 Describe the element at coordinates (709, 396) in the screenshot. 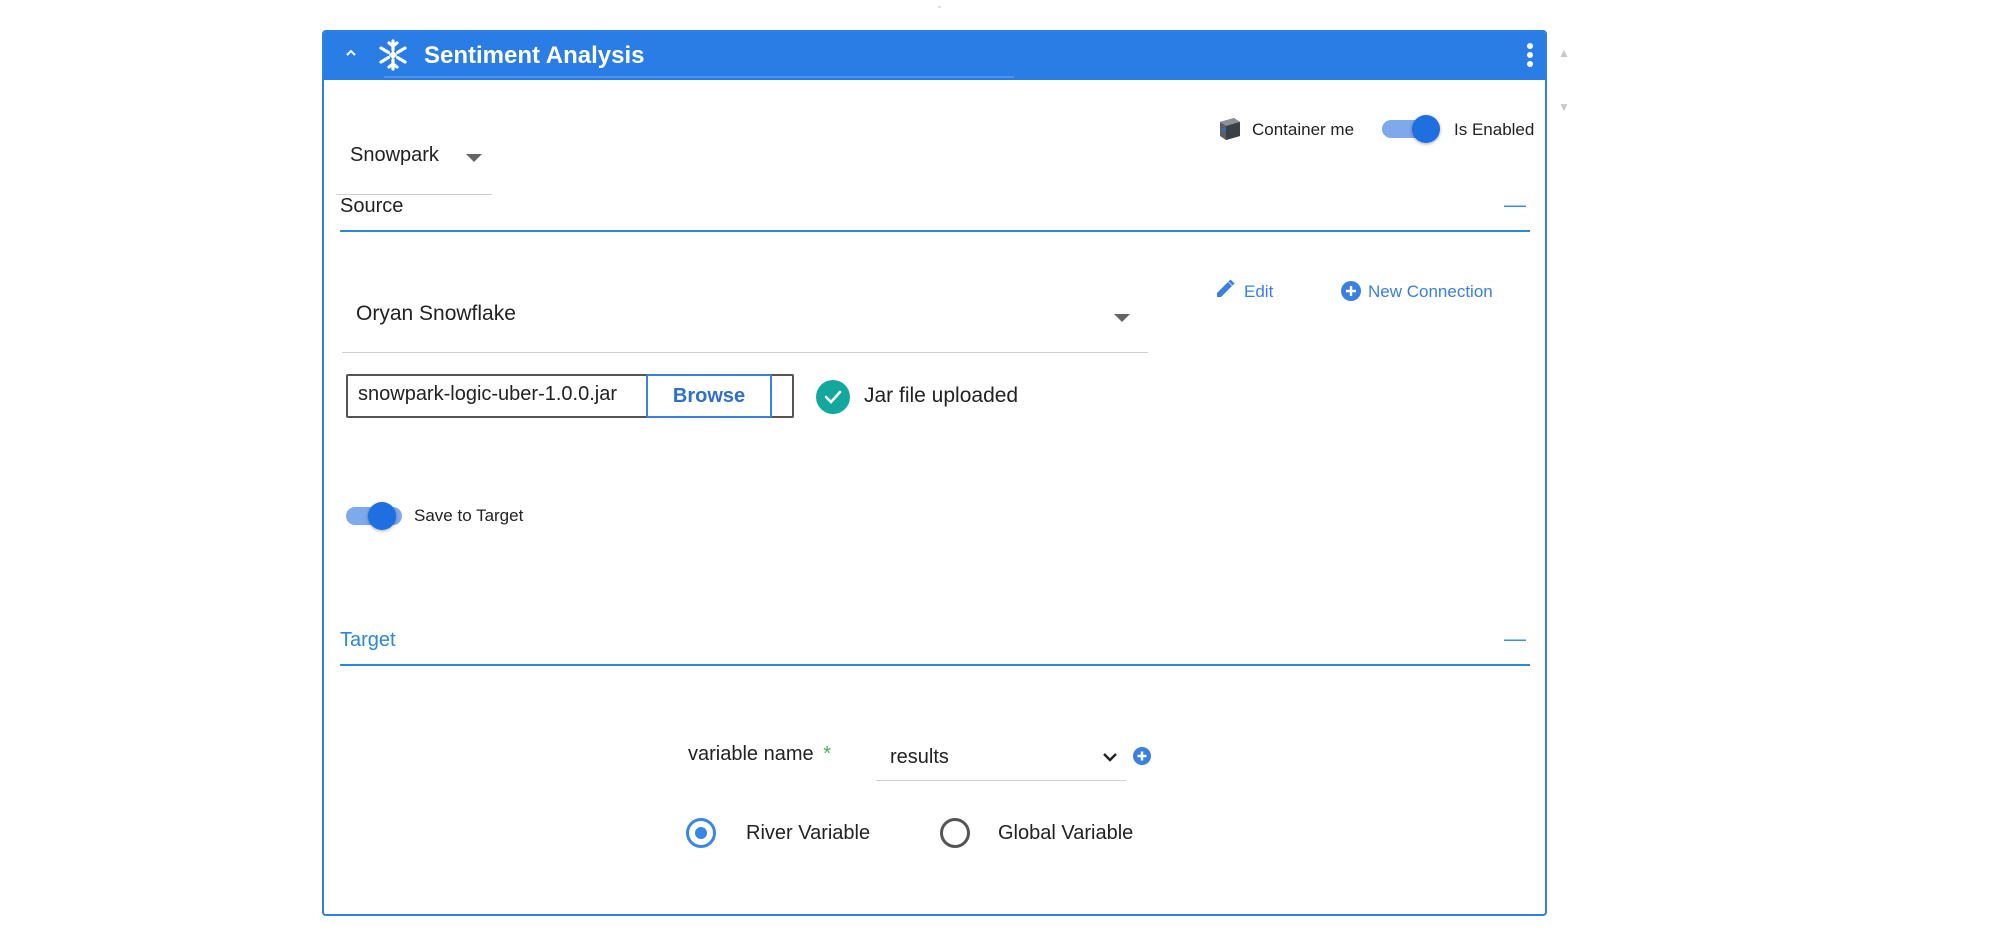

I see `browse-button: Browse` at that location.